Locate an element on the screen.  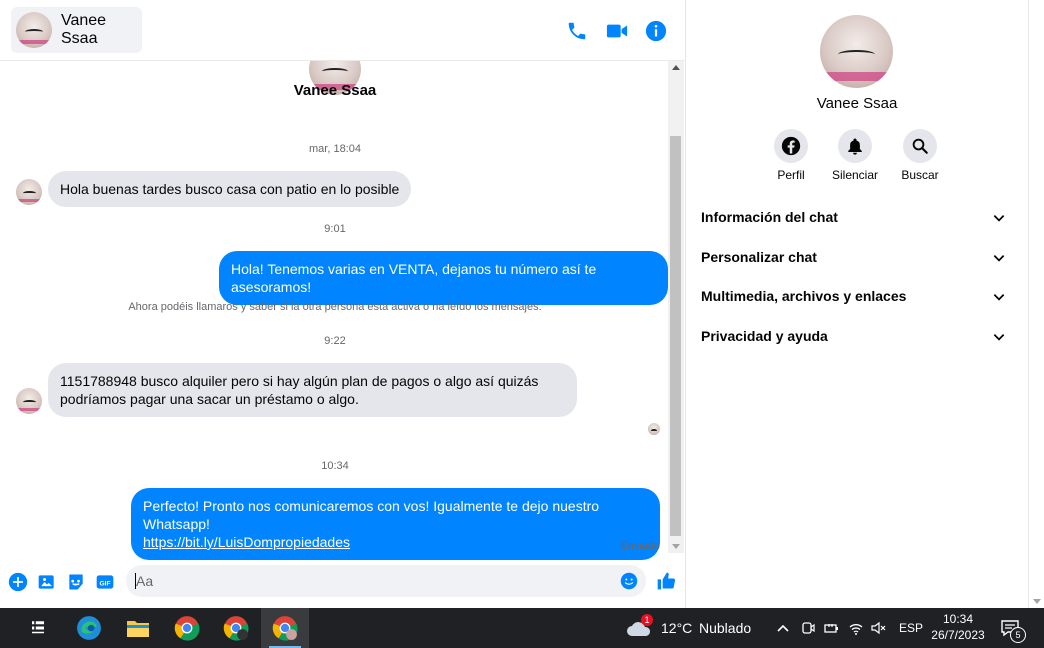
chrome-profile-taskbar-button is located at coordinates (236, 628).